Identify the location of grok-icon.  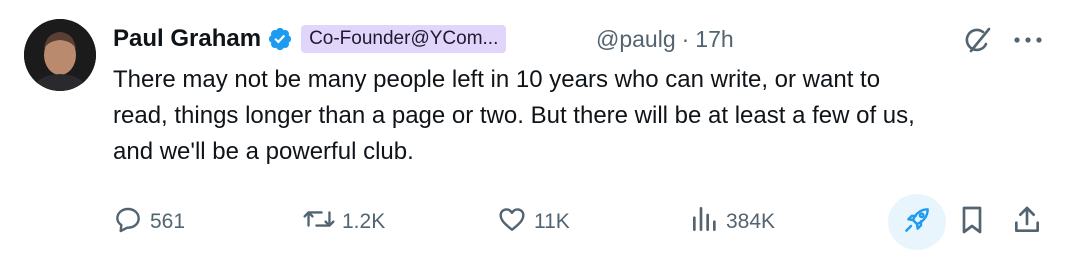
(978, 40).